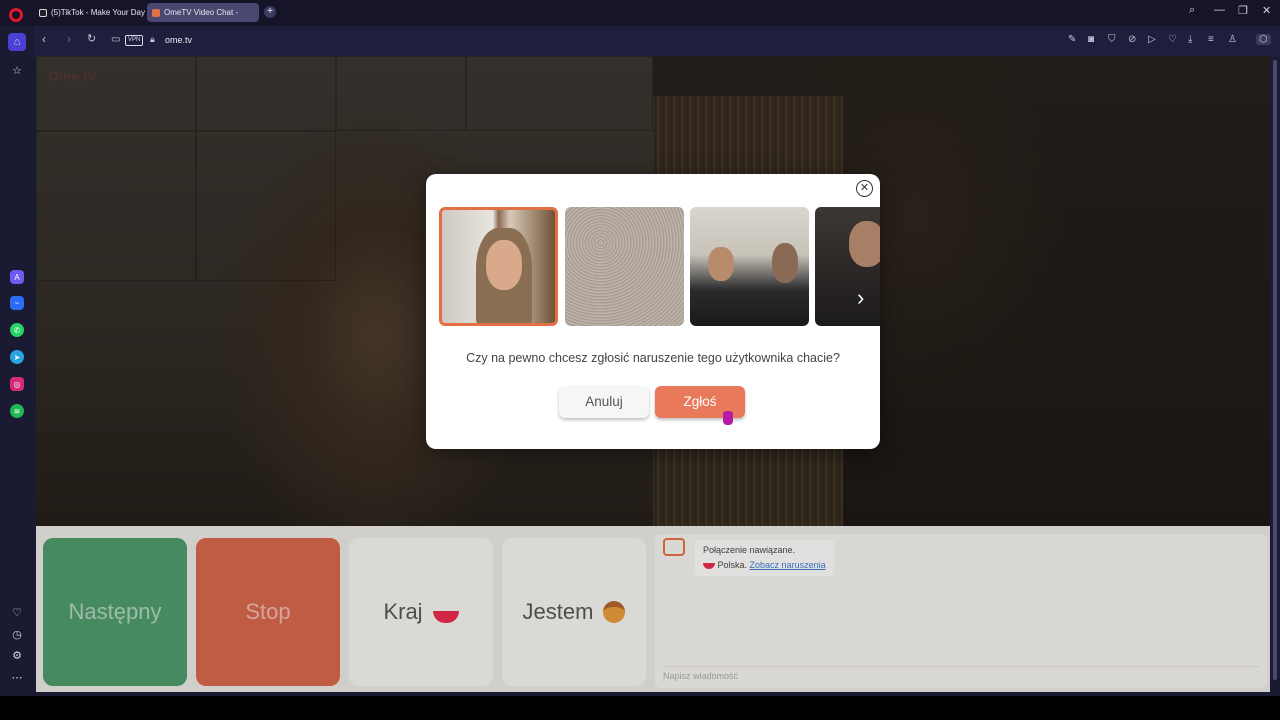 Image resolution: width=1280 pixels, height=720 pixels. Describe the element at coordinates (1263, 39) in the screenshot. I see `extensions-icon: ⬡` at that location.